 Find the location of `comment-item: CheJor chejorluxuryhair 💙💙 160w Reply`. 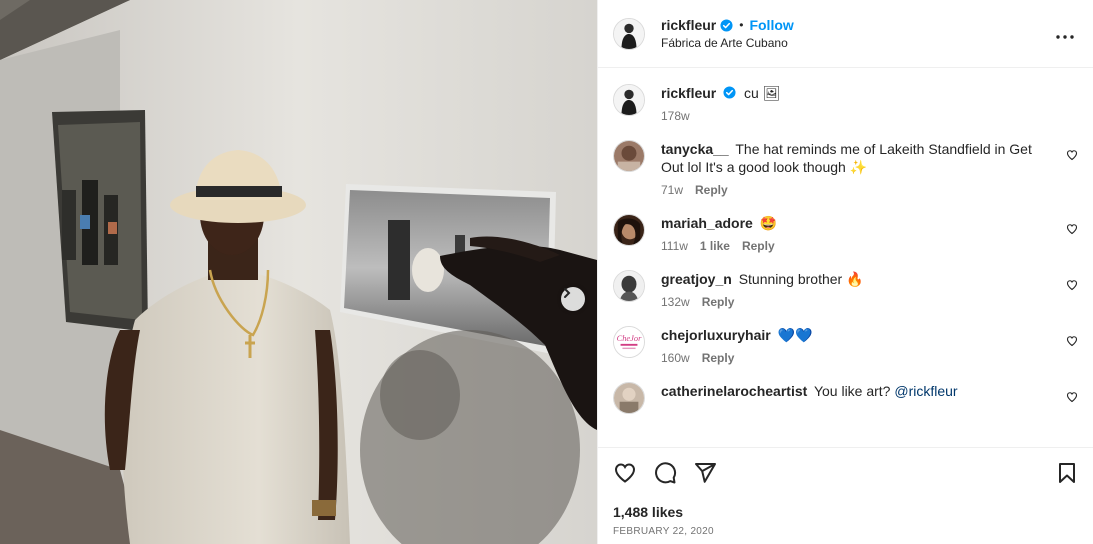

comment-item: CheJor chejorluxuryhair 💙💙 160w Reply is located at coordinates (846, 345).